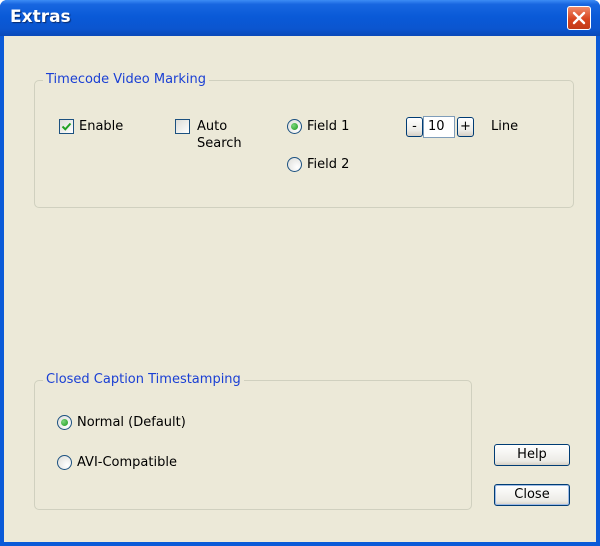  I want to click on checkmark-icon, so click(66, 126).